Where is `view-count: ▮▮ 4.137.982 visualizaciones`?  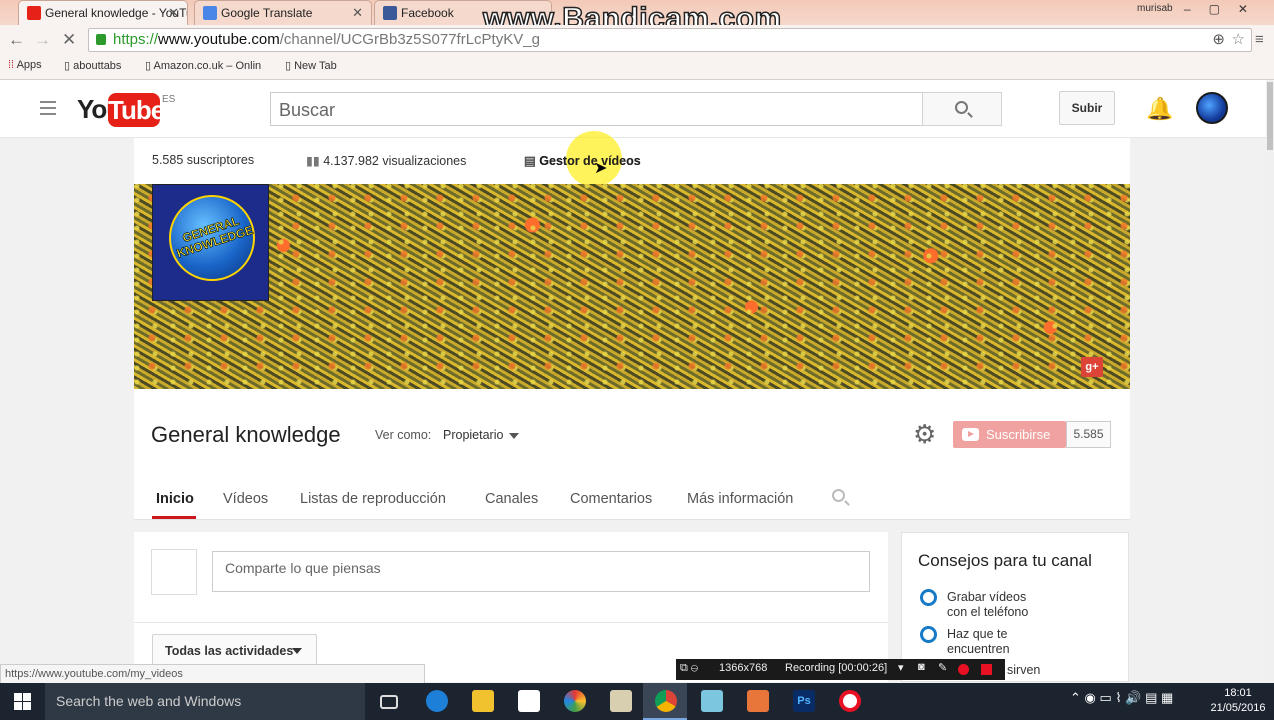
view-count: ▮▮ 4.137.982 visualizaciones is located at coordinates (386, 160).